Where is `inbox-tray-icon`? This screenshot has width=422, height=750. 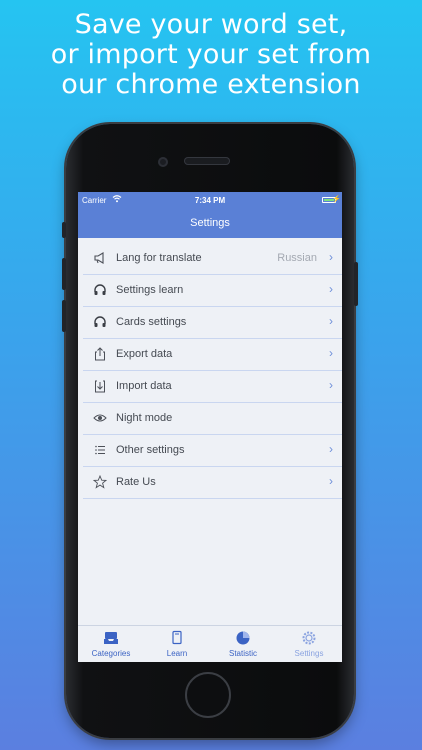
inbox-tray-icon is located at coordinates (111, 638).